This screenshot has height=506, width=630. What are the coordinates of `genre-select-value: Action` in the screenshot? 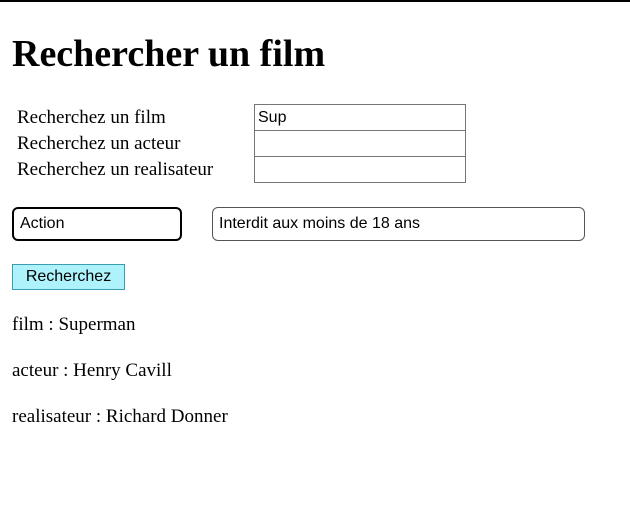 It's located at (42, 223).